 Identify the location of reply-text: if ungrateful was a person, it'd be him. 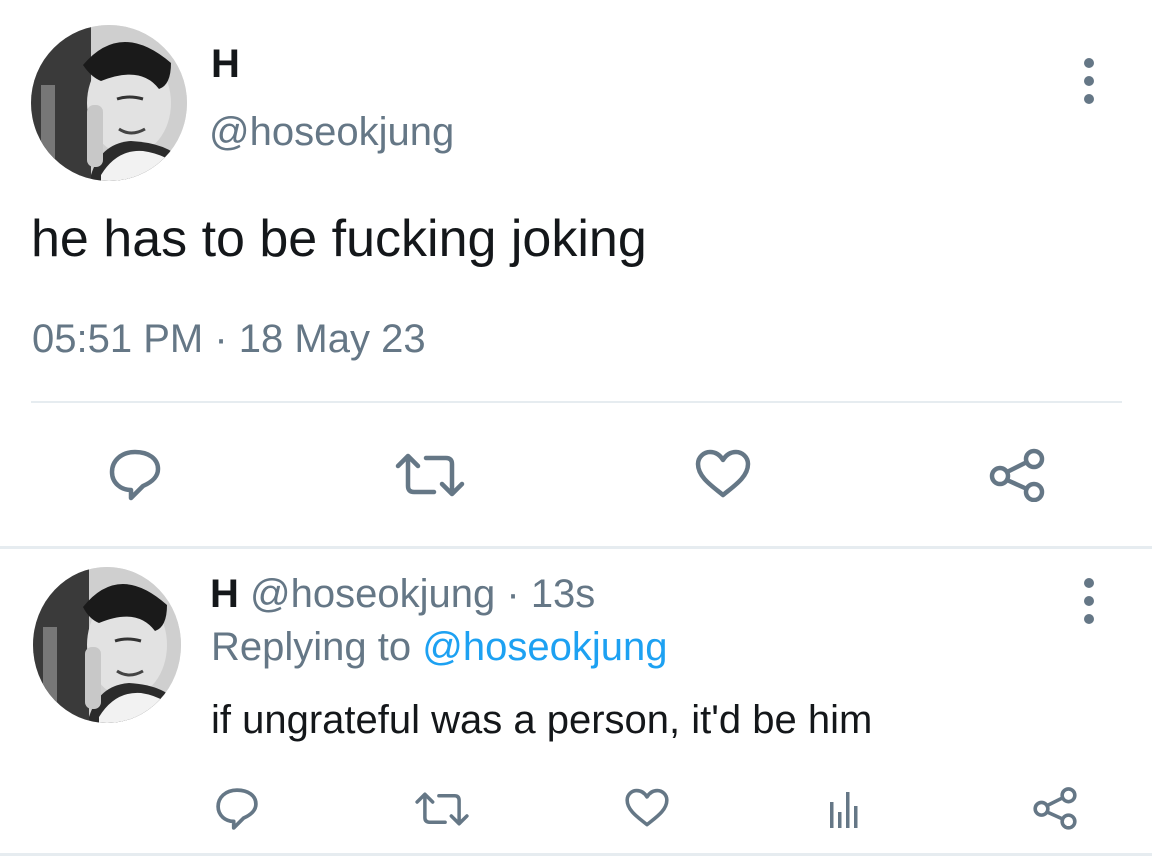
(542, 720).